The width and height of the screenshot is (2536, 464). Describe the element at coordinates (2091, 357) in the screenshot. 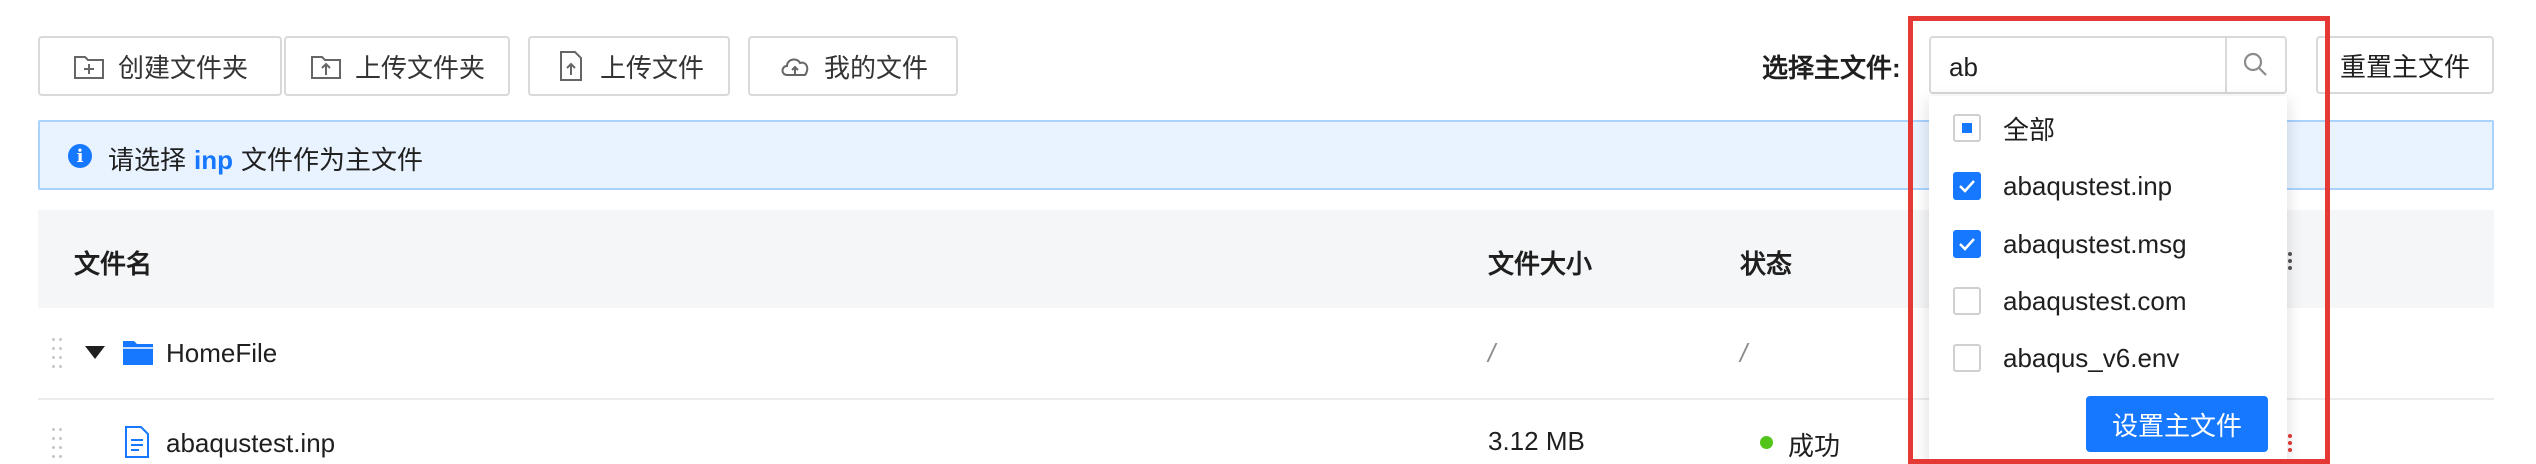

I see `option-label: abaqus_v6.env` at that location.